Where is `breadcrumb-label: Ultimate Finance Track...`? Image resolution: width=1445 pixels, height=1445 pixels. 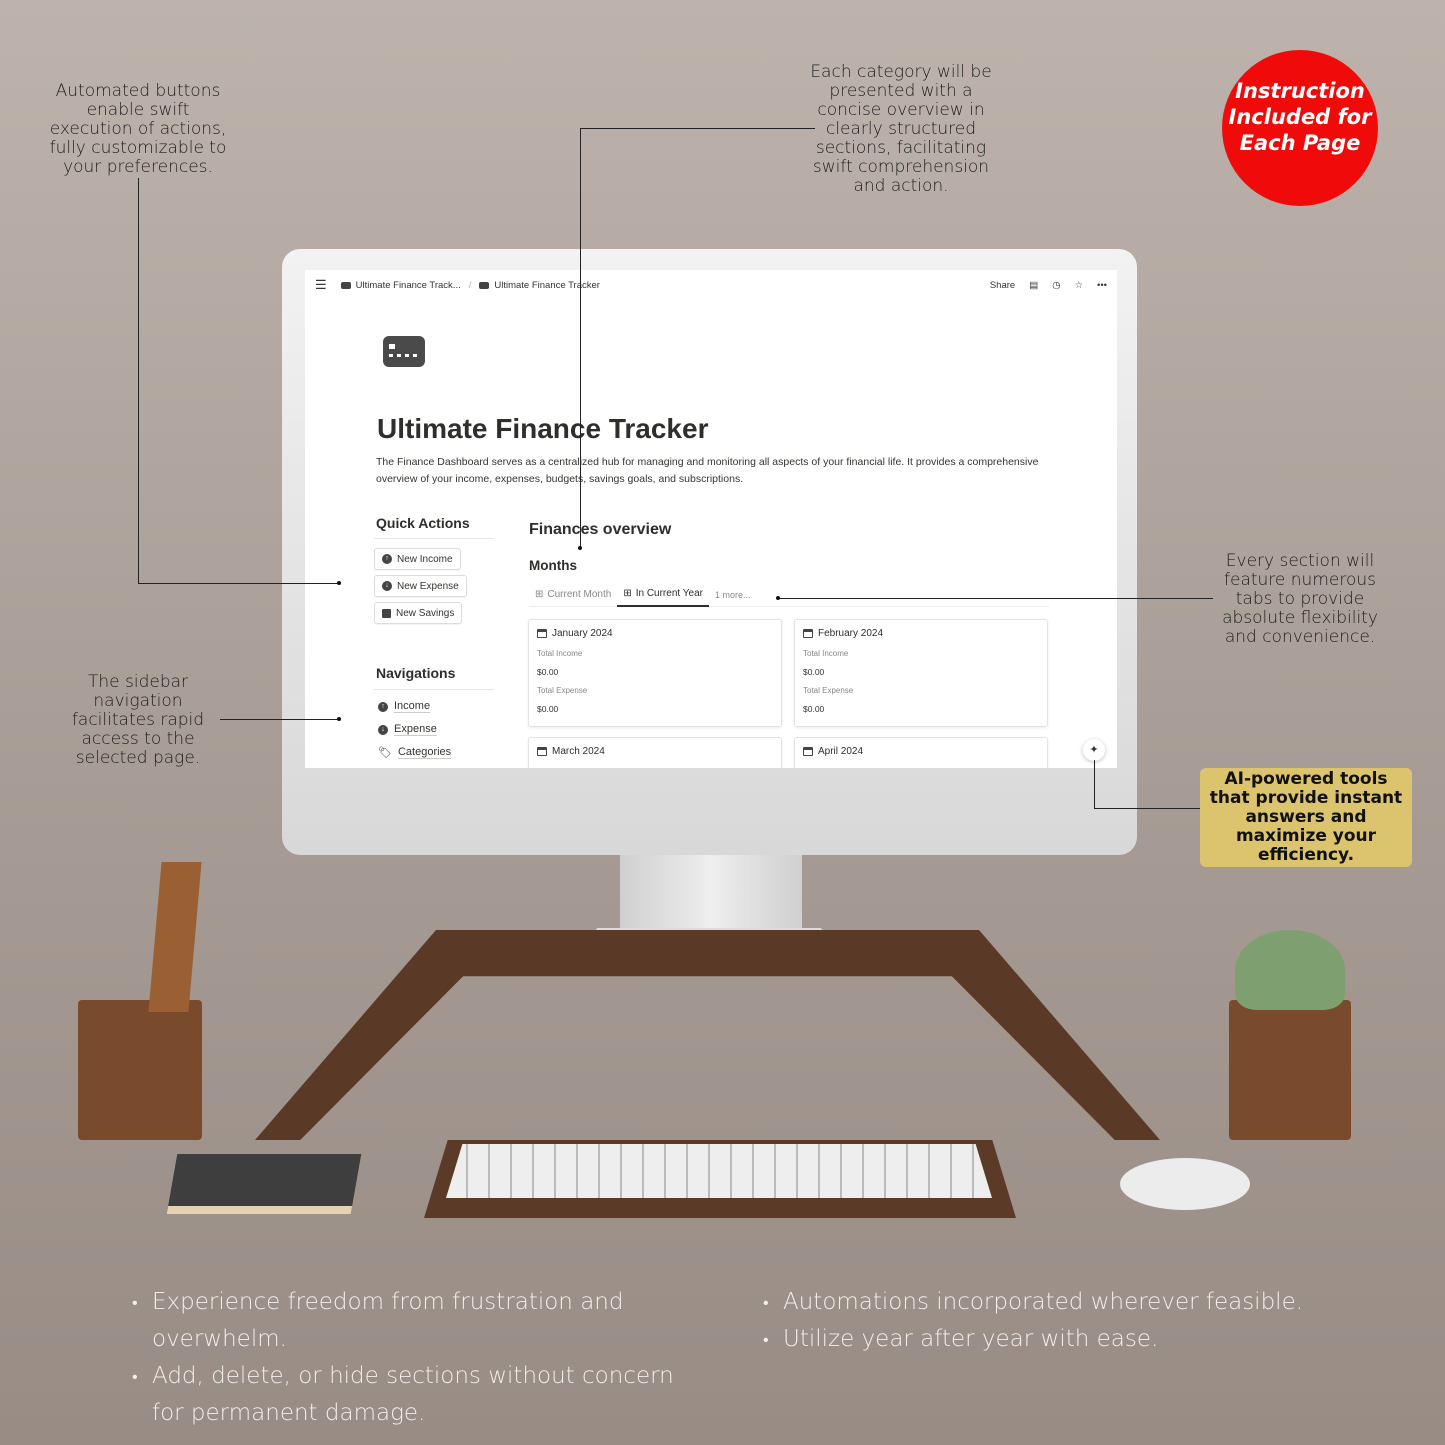 breadcrumb-label: Ultimate Finance Track... is located at coordinates (408, 285).